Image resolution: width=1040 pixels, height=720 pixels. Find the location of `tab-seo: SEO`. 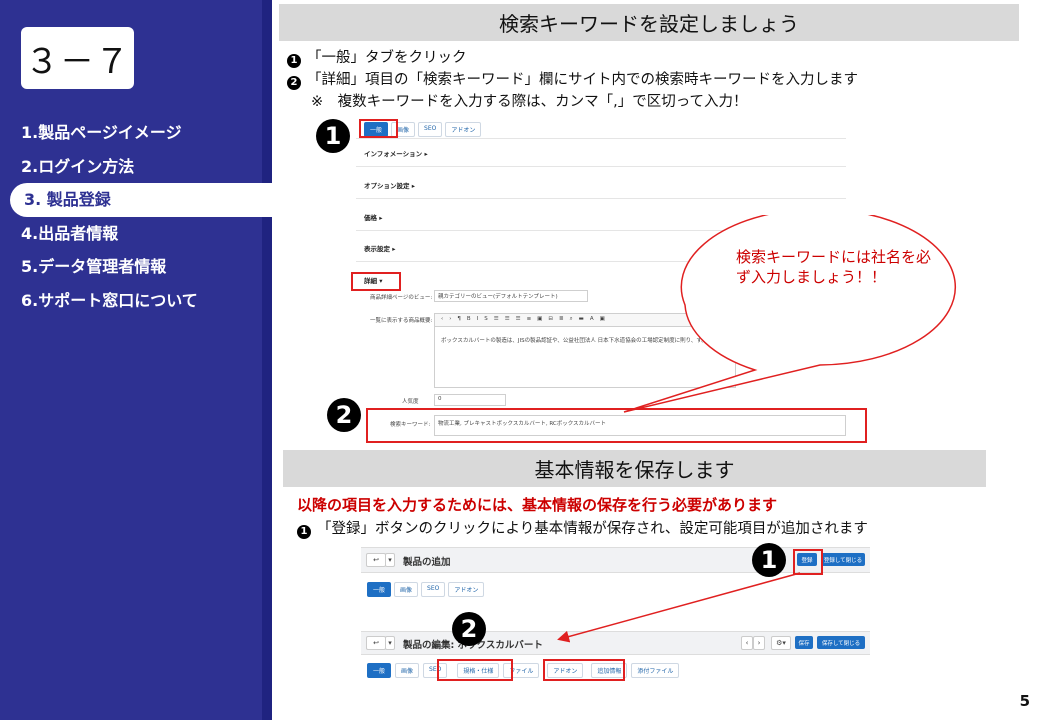

tab-seo: SEO is located at coordinates (430, 129).